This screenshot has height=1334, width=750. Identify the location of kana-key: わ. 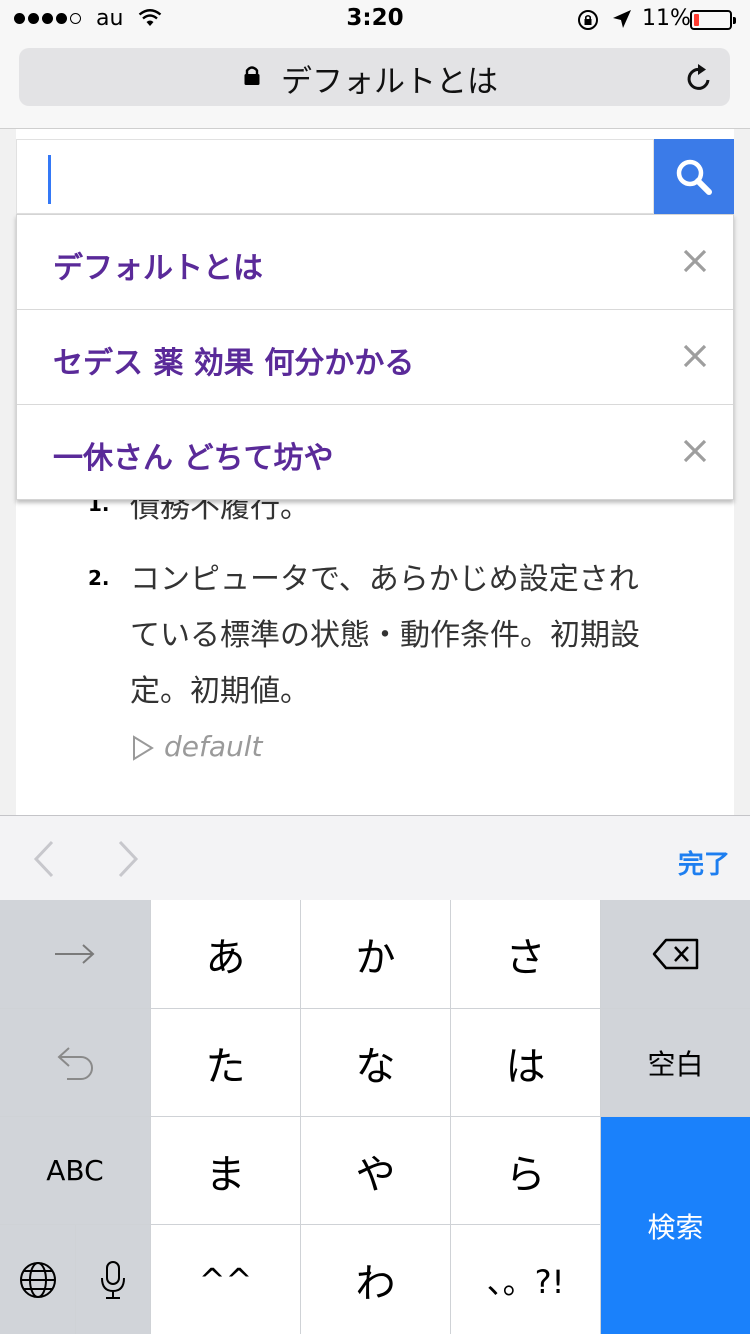
(375, 1279).